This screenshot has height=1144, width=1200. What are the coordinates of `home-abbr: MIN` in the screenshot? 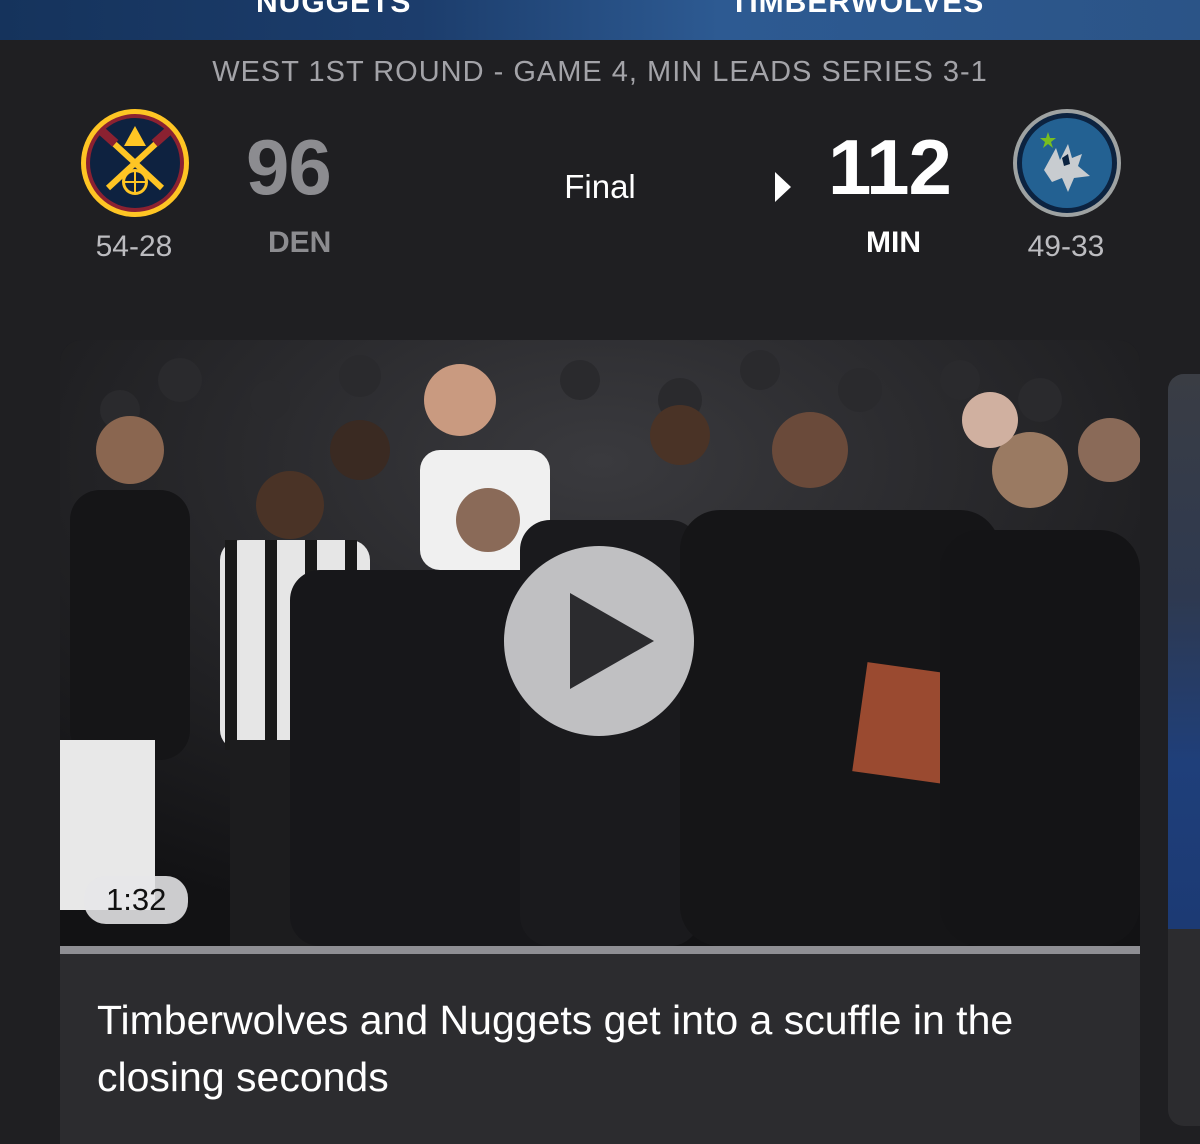 It's located at (893, 242).